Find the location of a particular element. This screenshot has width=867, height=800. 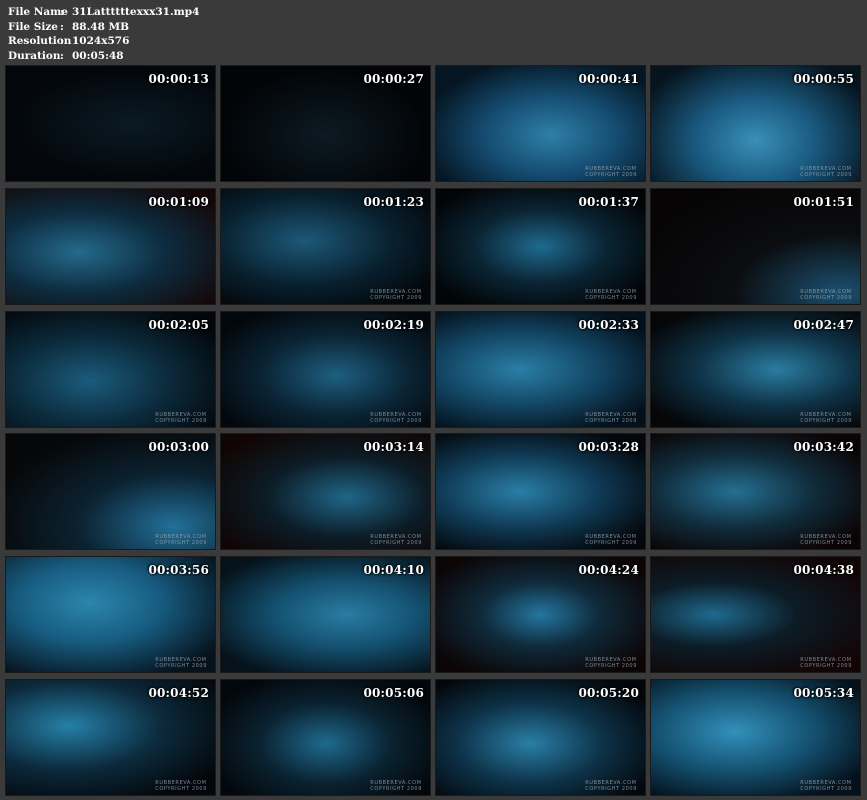

thumbnail-20: 00:04:38 RUBBEREVA.COM COPYRIGHT 2009 is located at coordinates (755, 615).